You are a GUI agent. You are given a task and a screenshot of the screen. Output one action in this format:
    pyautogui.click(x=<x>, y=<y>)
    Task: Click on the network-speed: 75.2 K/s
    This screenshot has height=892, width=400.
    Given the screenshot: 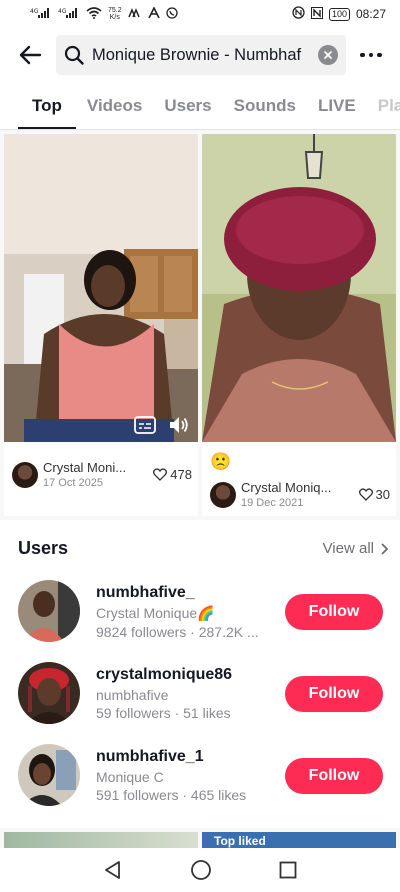 What is the action you would take?
    pyautogui.click(x=115, y=14)
    